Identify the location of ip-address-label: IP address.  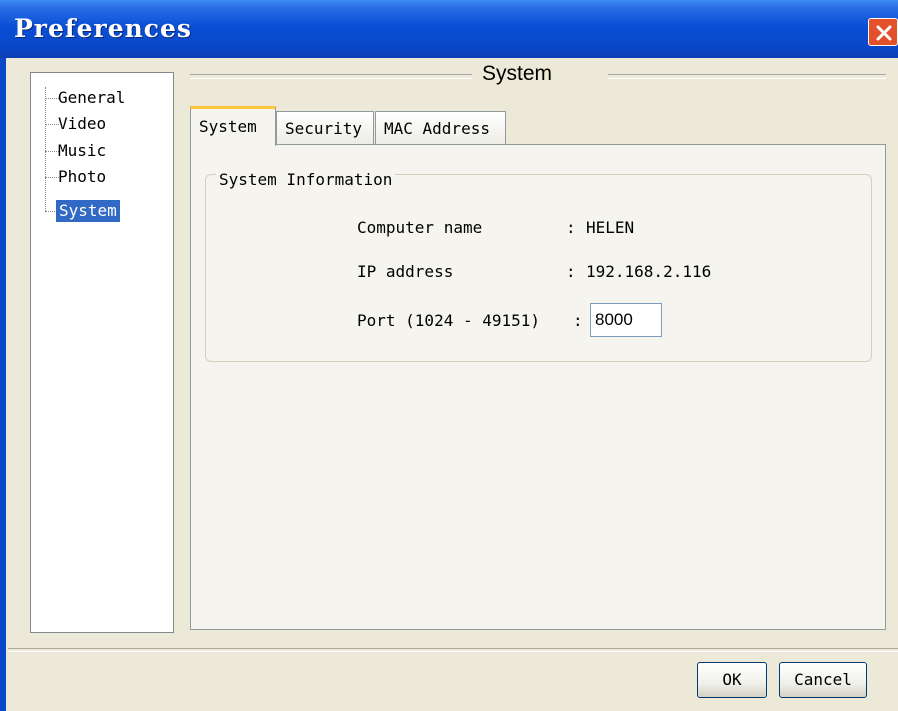
(405, 271).